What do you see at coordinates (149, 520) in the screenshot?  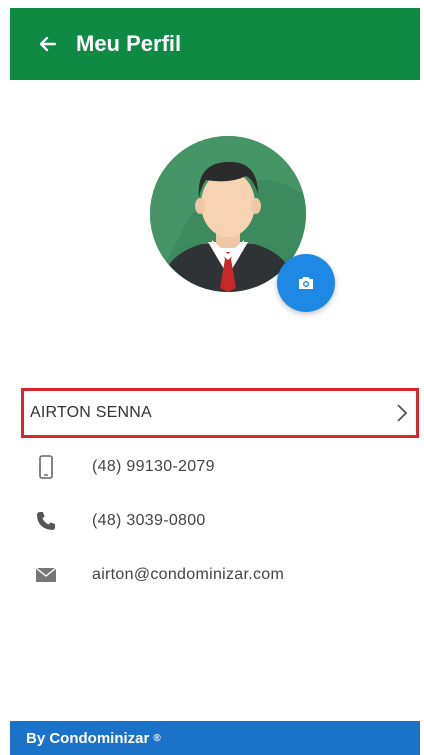 I see `contact-phone: (48) 3039-0800` at bounding box center [149, 520].